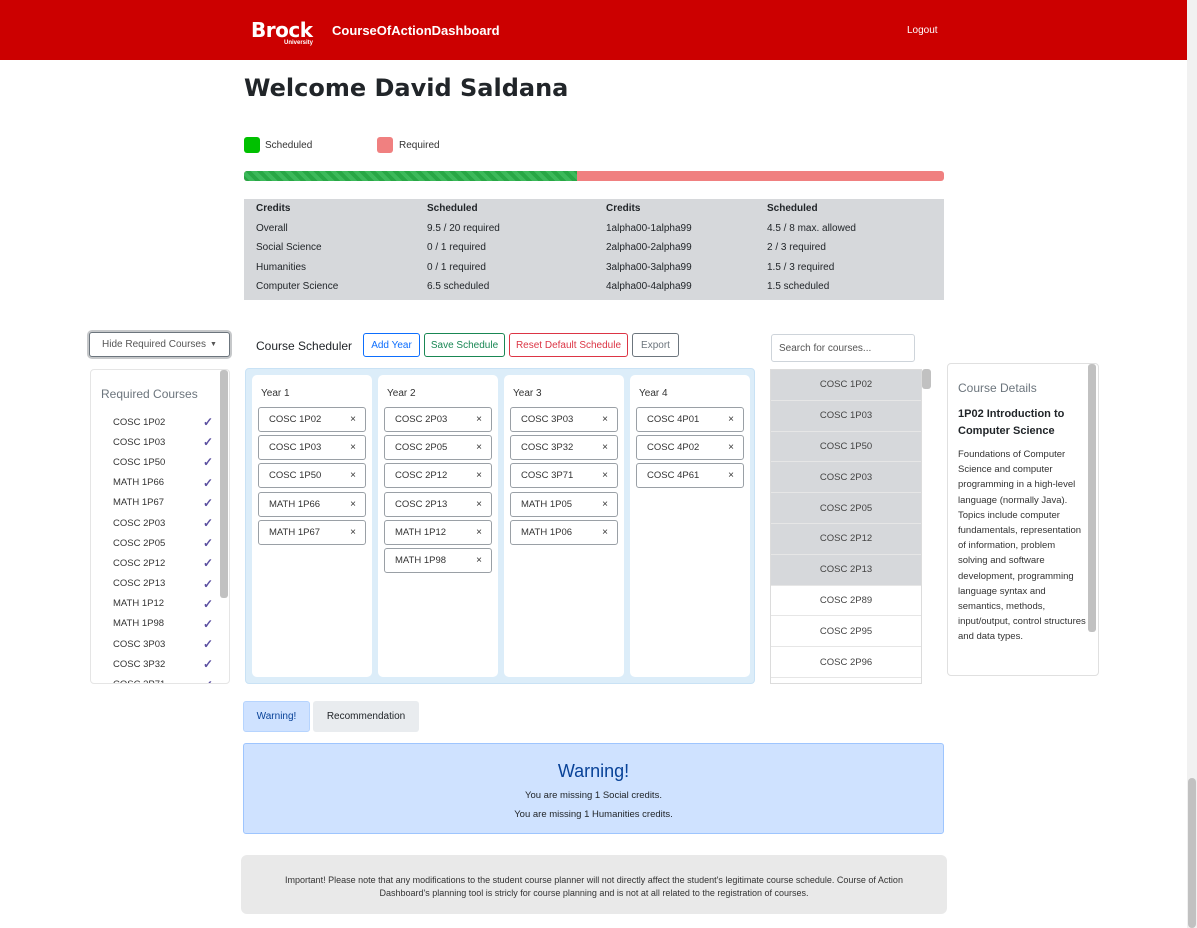 Image resolution: width=1197 pixels, height=928 pixels. I want to click on scheduled-course-card: COSC 3P71 ×, so click(564, 476).